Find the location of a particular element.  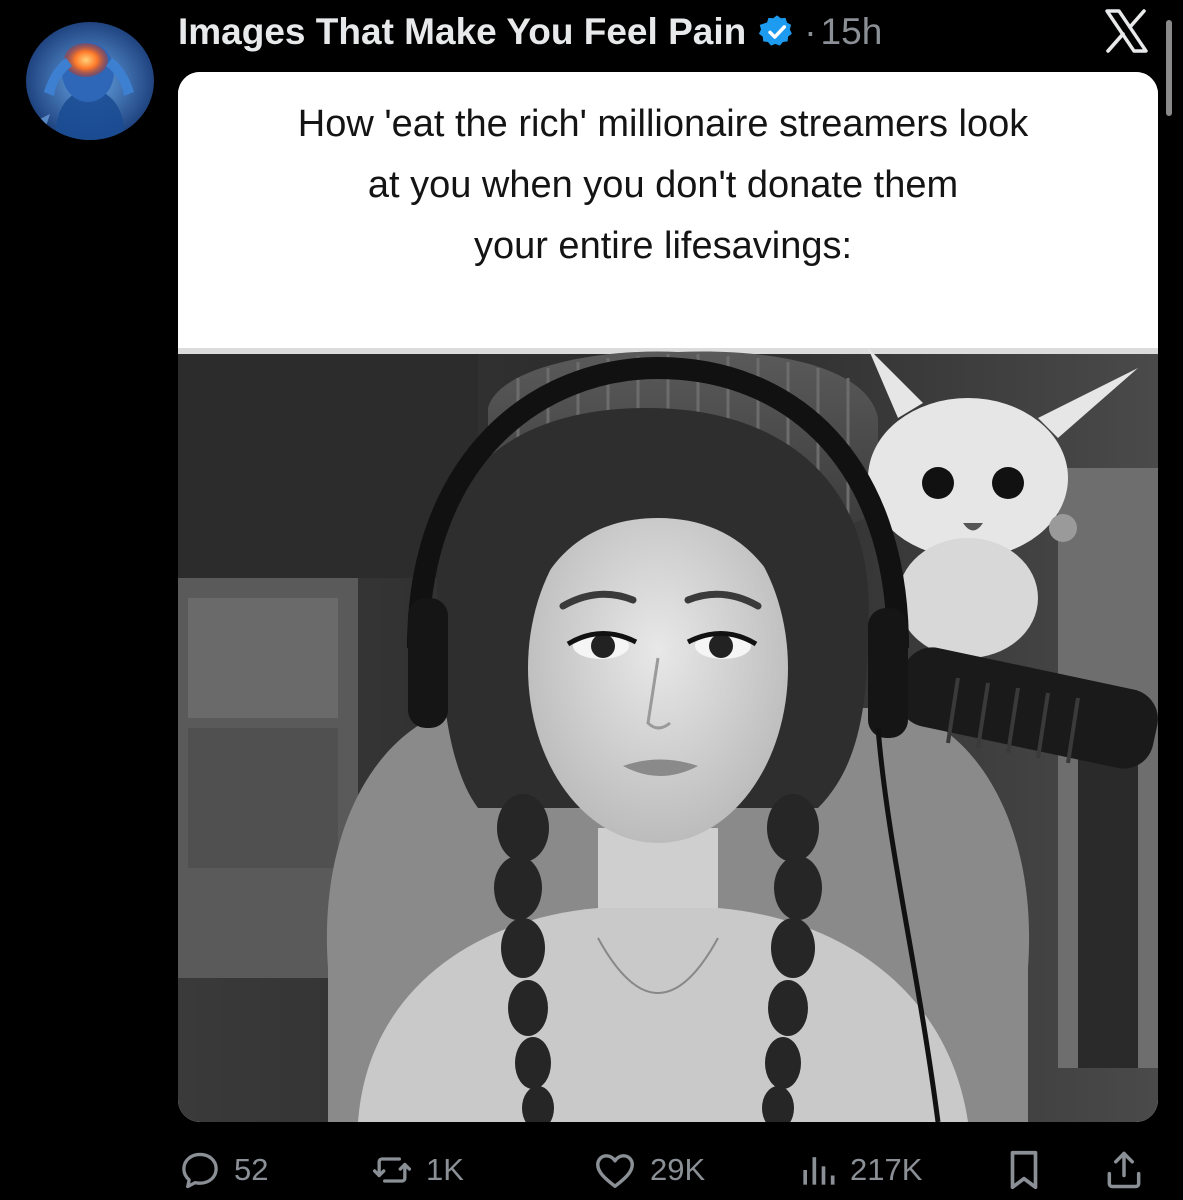

verified-badge-icon is located at coordinates (777, 32).